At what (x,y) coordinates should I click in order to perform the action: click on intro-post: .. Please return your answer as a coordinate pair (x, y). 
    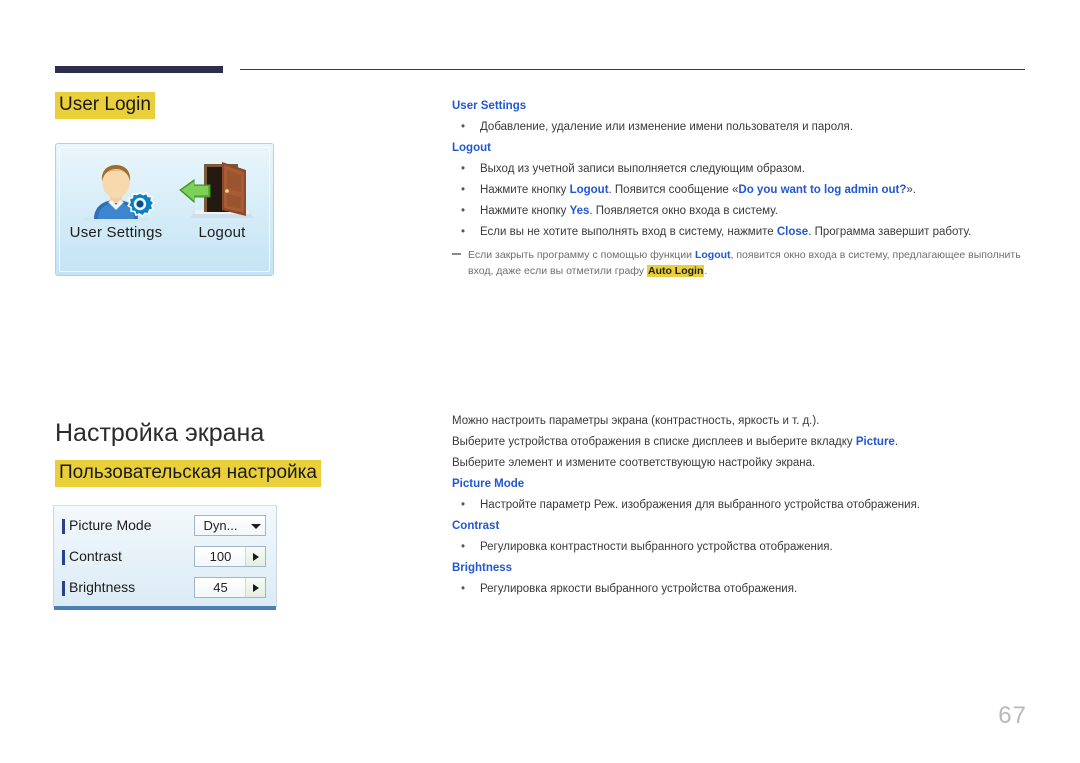
    Looking at the image, I should click on (896, 442).